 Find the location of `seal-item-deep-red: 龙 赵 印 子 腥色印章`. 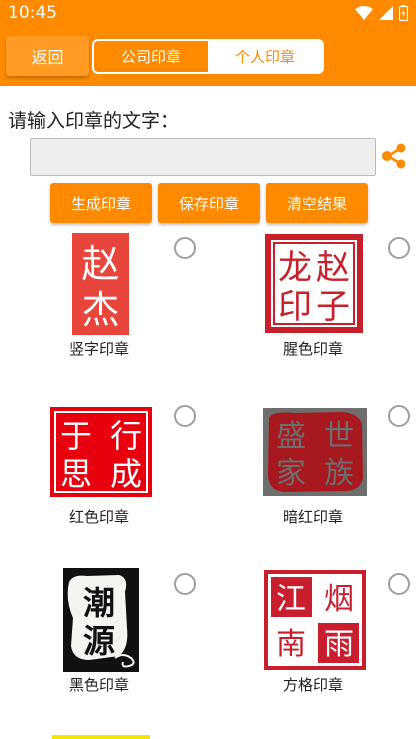

seal-item-deep-red: 龙 赵 印 子 腥色印章 is located at coordinates (312, 312).